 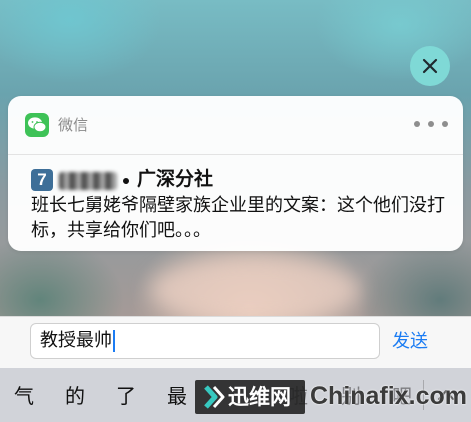 I want to click on text-caret, so click(x=114, y=341).